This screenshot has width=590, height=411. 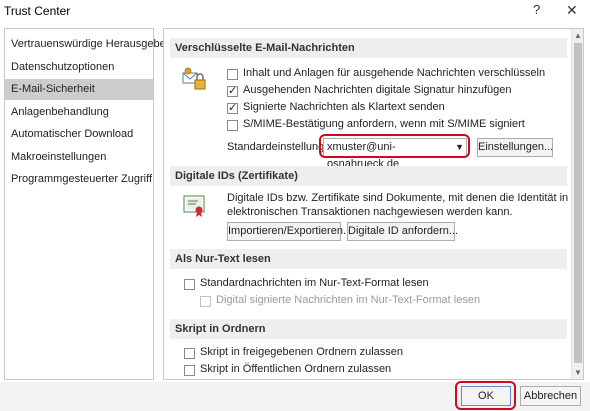 I want to click on encrypted-mail-icon, so click(x=195, y=80).